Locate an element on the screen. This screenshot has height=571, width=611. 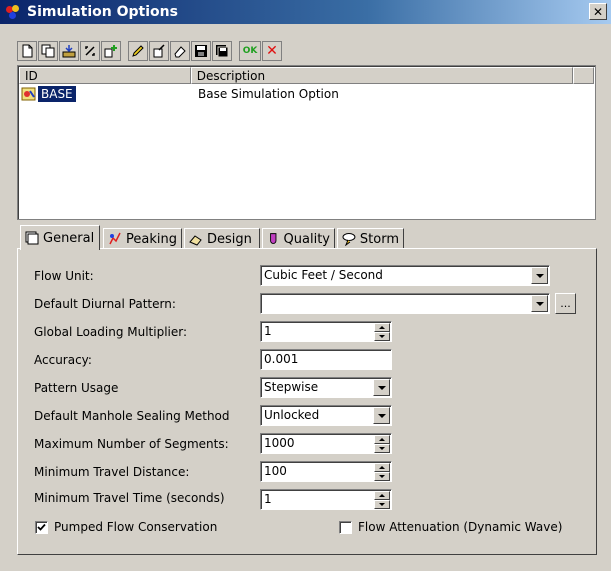
max-segments-down is located at coordinates (382, 448).